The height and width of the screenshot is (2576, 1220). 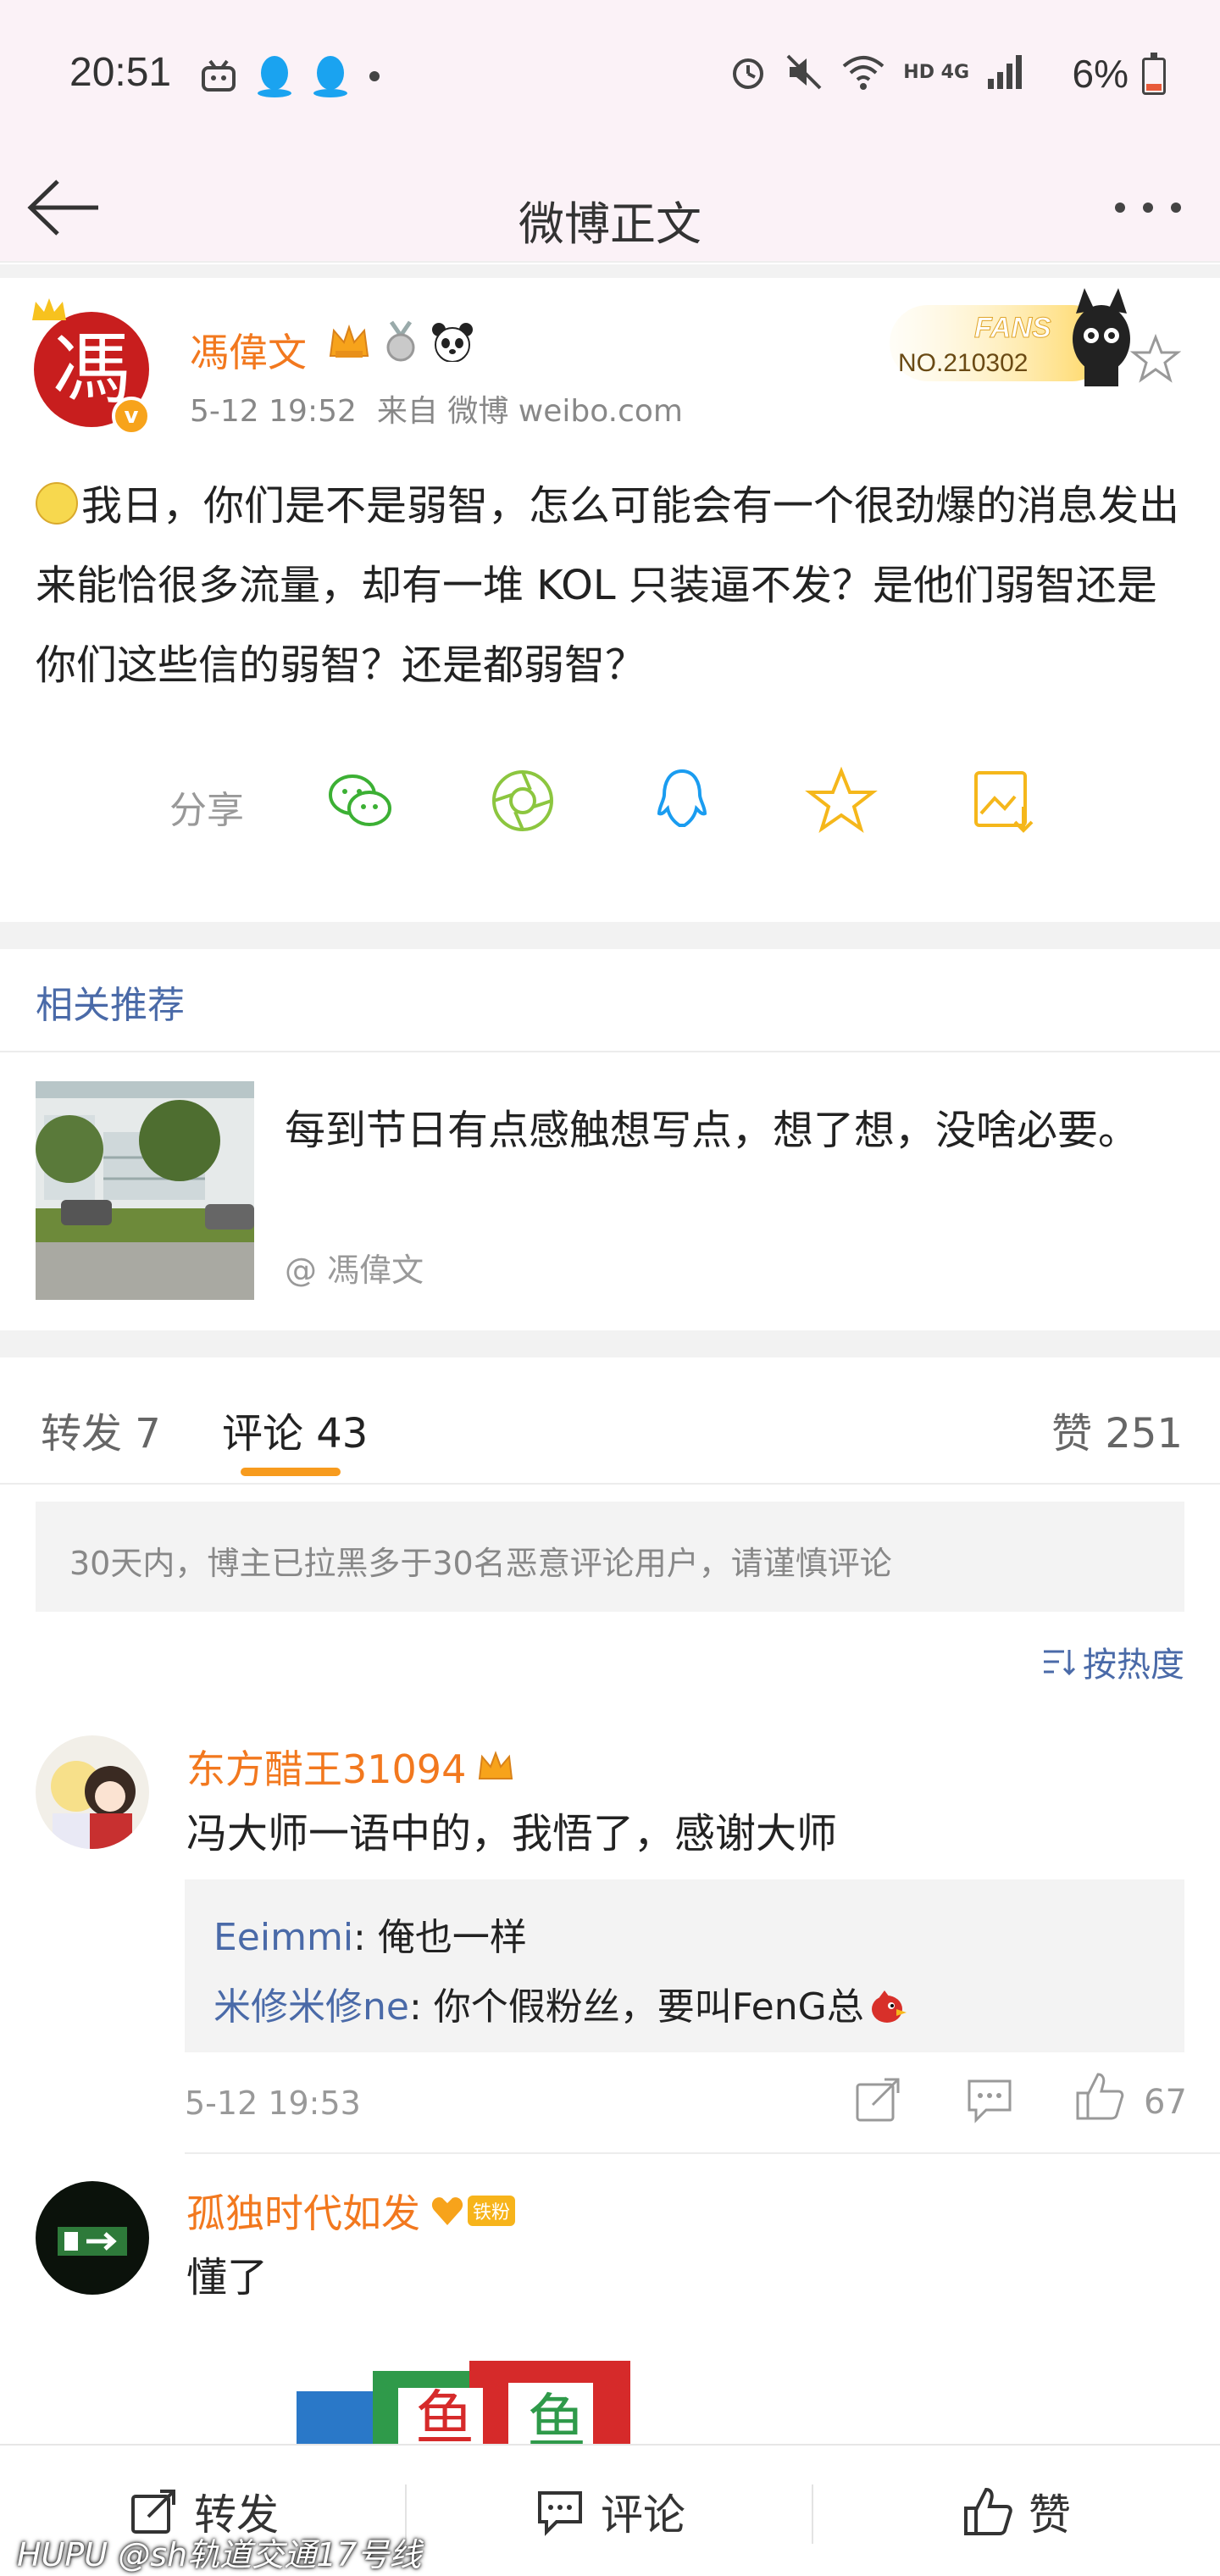 I want to click on bilibili-icon, so click(x=219, y=75).